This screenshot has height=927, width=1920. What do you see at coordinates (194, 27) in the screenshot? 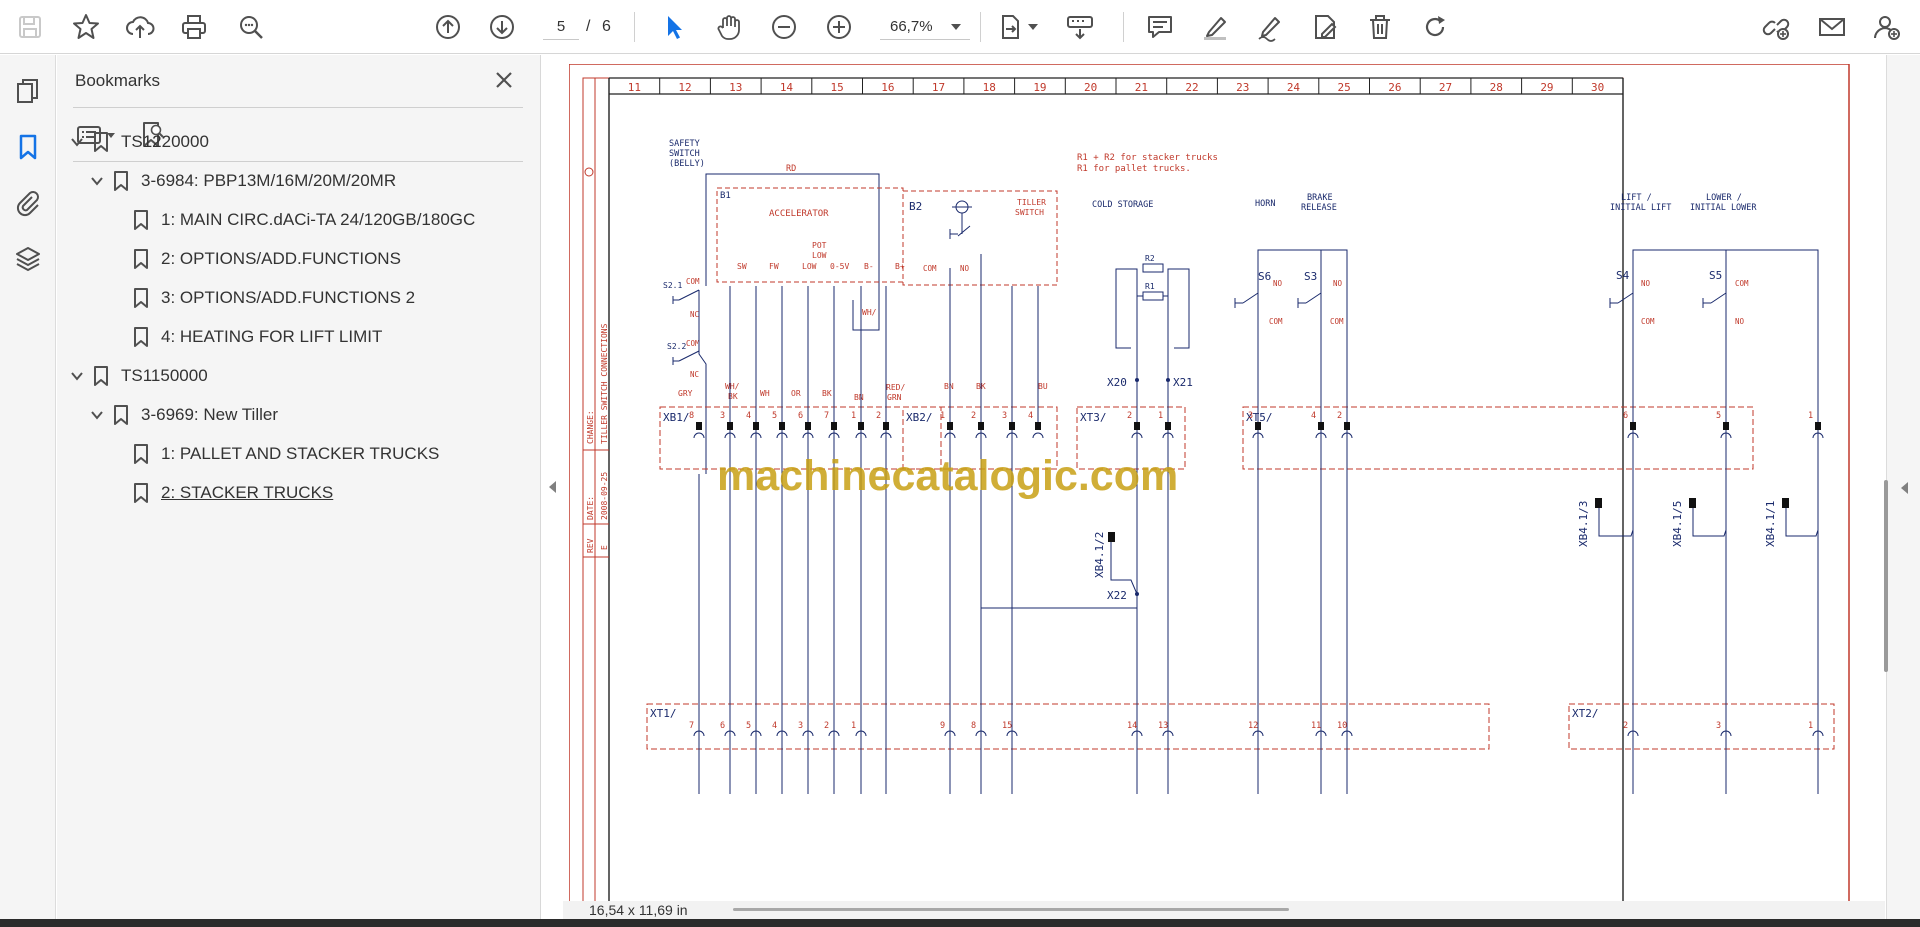
I see `print-icon` at bounding box center [194, 27].